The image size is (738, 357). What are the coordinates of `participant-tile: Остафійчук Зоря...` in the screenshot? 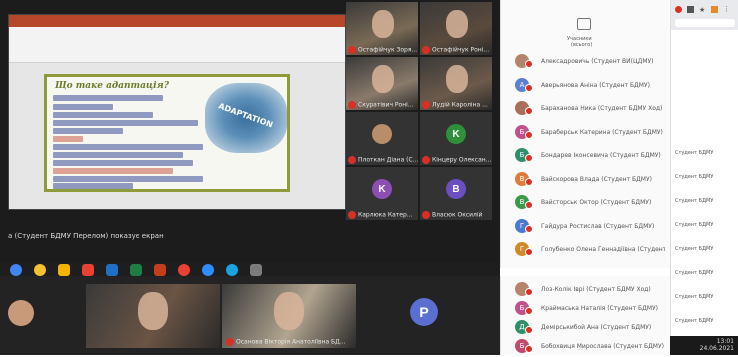 It's located at (382, 28).